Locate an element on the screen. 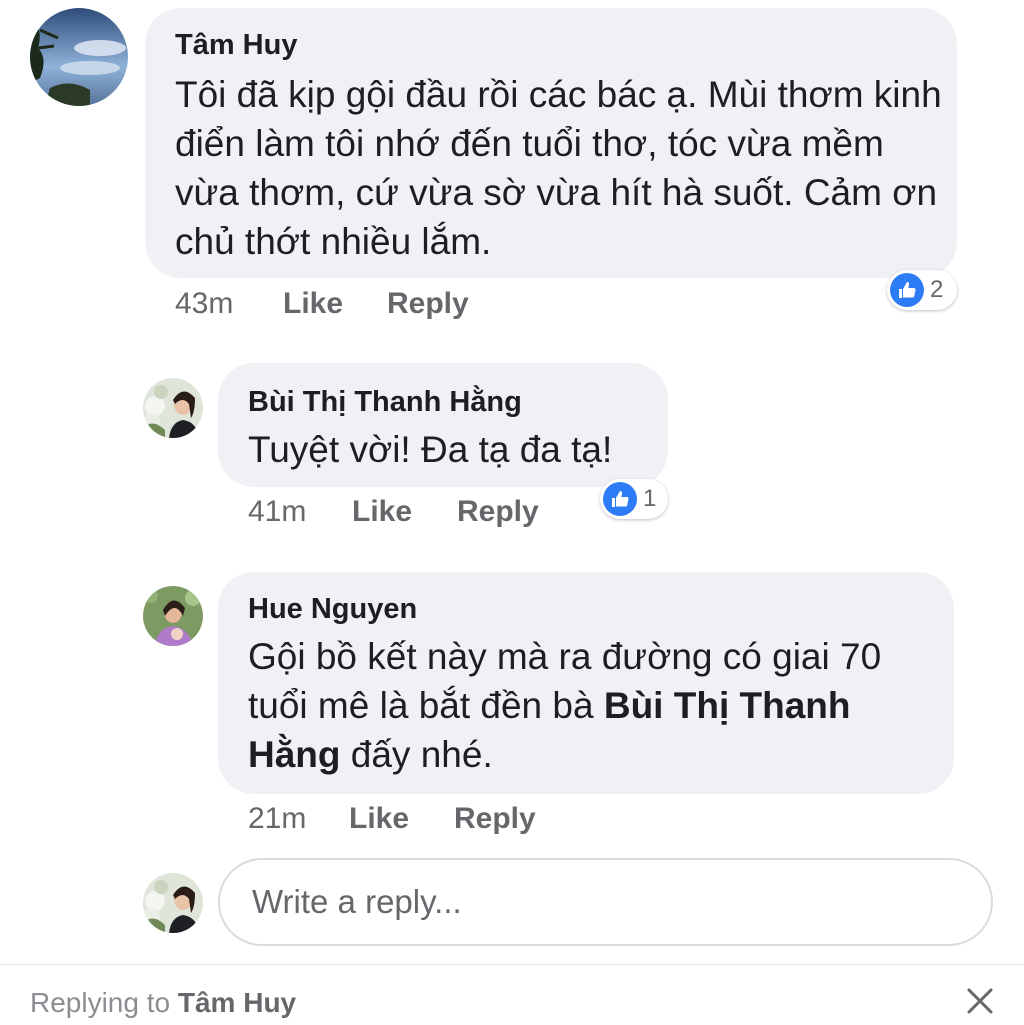 This screenshot has width=1024, height=1025. avatar-tam-huy is located at coordinates (79, 57).